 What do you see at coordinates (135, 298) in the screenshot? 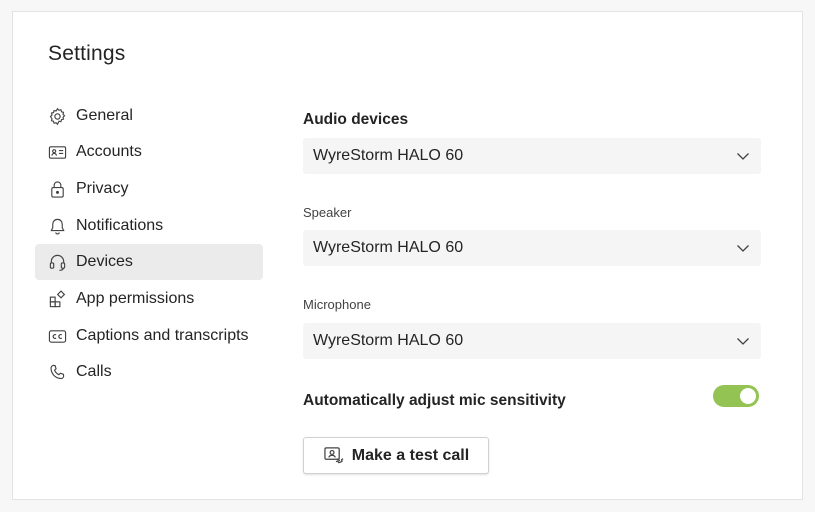
I see `sidebar-item-label: App permissions` at bounding box center [135, 298].